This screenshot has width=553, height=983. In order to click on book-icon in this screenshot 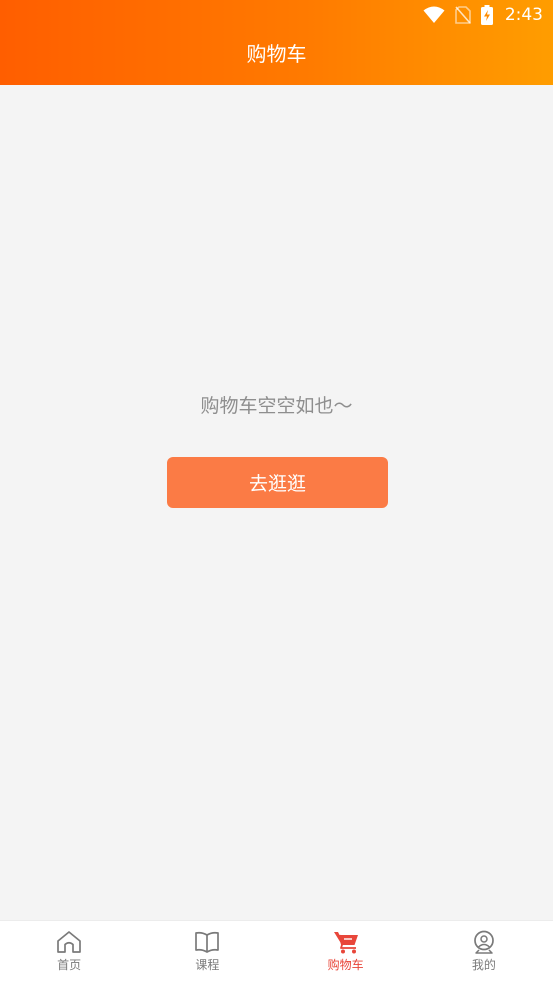, I will do `click(207, 942)`.